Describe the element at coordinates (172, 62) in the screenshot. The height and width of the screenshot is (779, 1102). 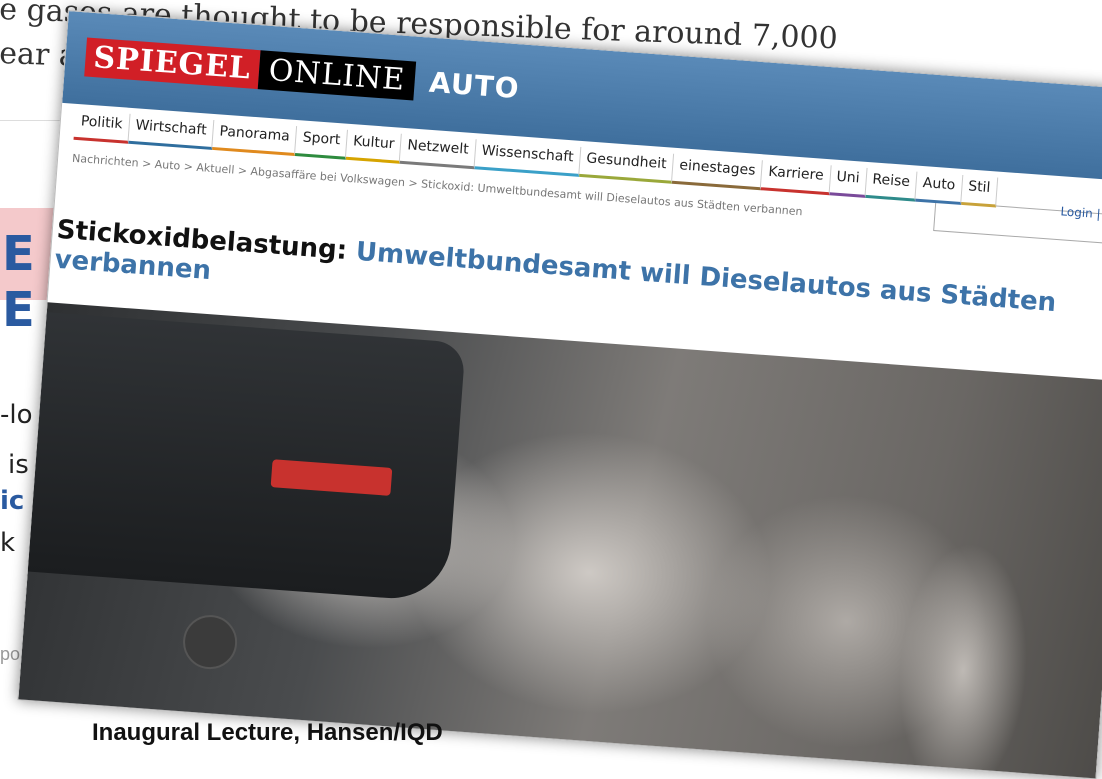
I see `logo-spiegel: SPIEGEL` at that location.